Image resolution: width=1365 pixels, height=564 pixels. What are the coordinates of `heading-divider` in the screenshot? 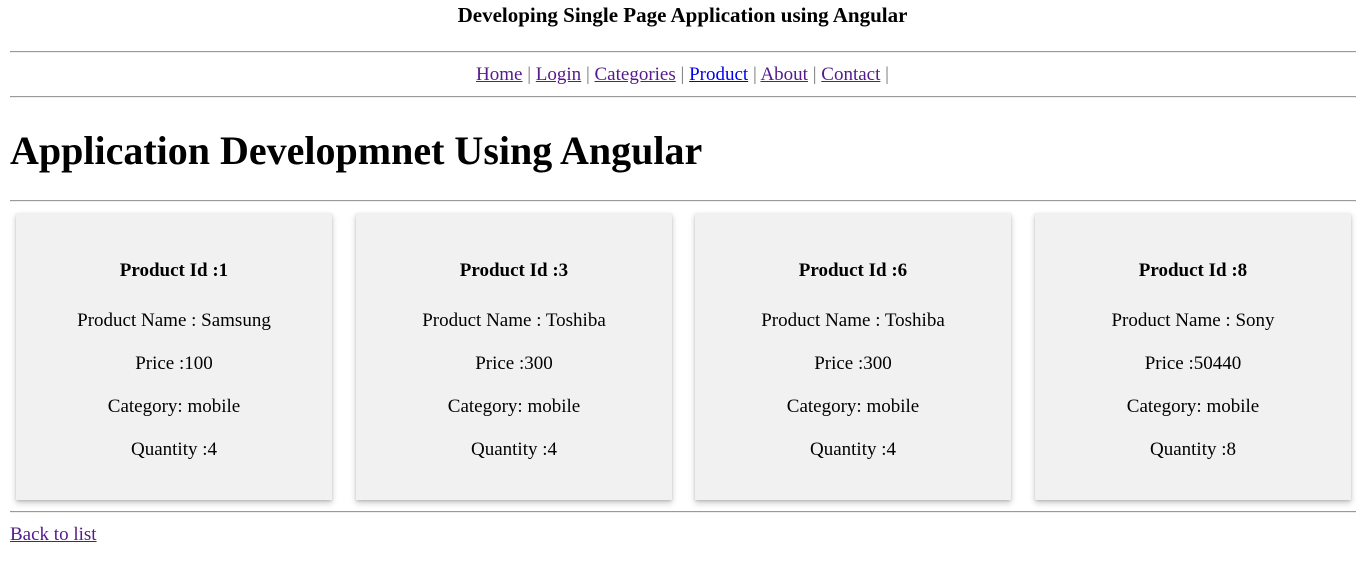 It's located at (683, 201).